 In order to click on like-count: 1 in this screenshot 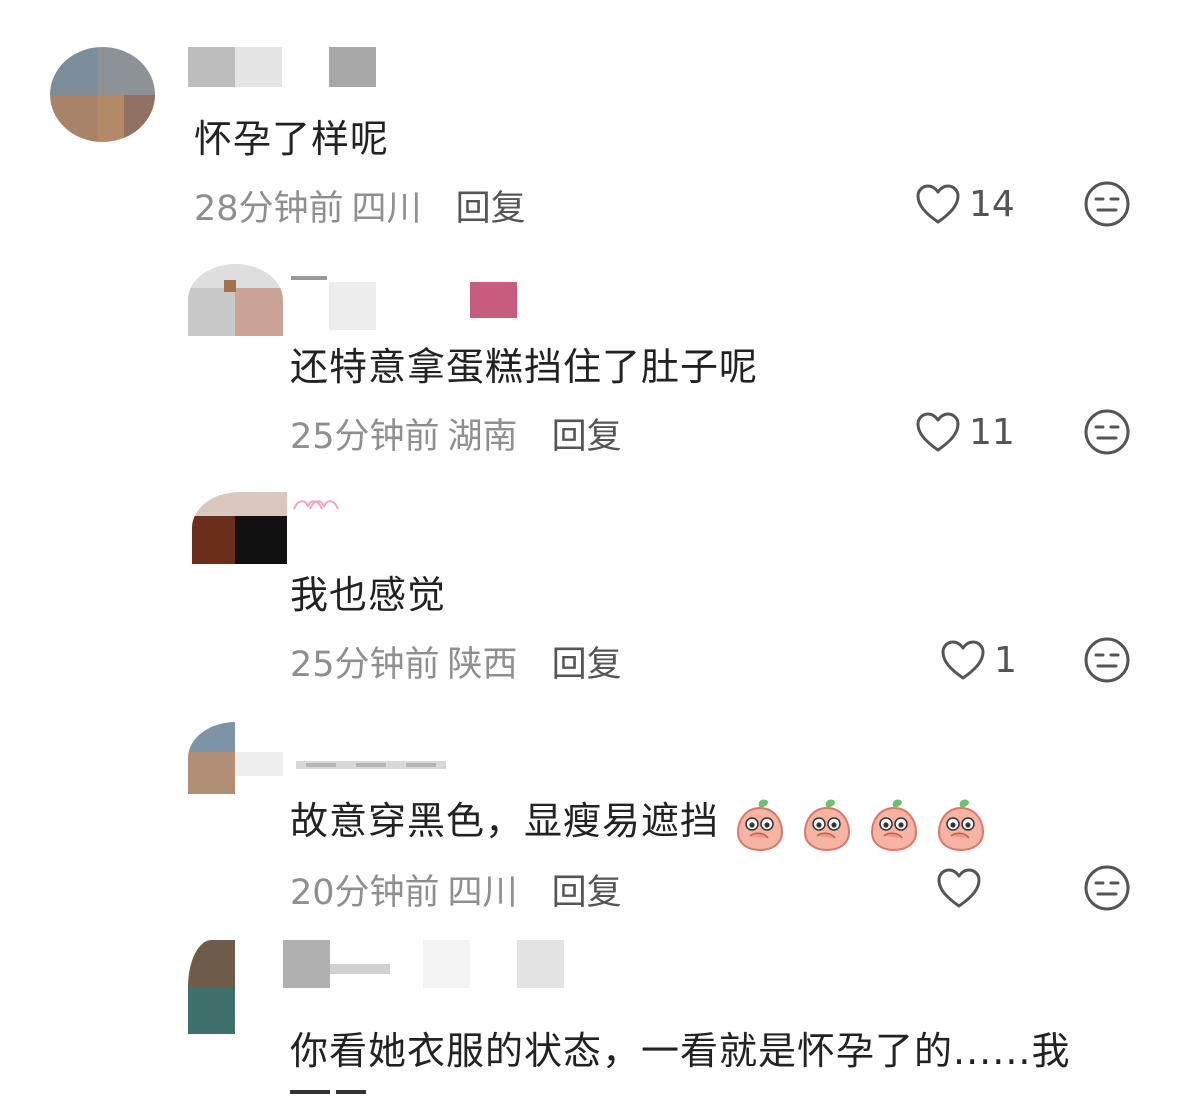, I will do `click(1005, 660)`.